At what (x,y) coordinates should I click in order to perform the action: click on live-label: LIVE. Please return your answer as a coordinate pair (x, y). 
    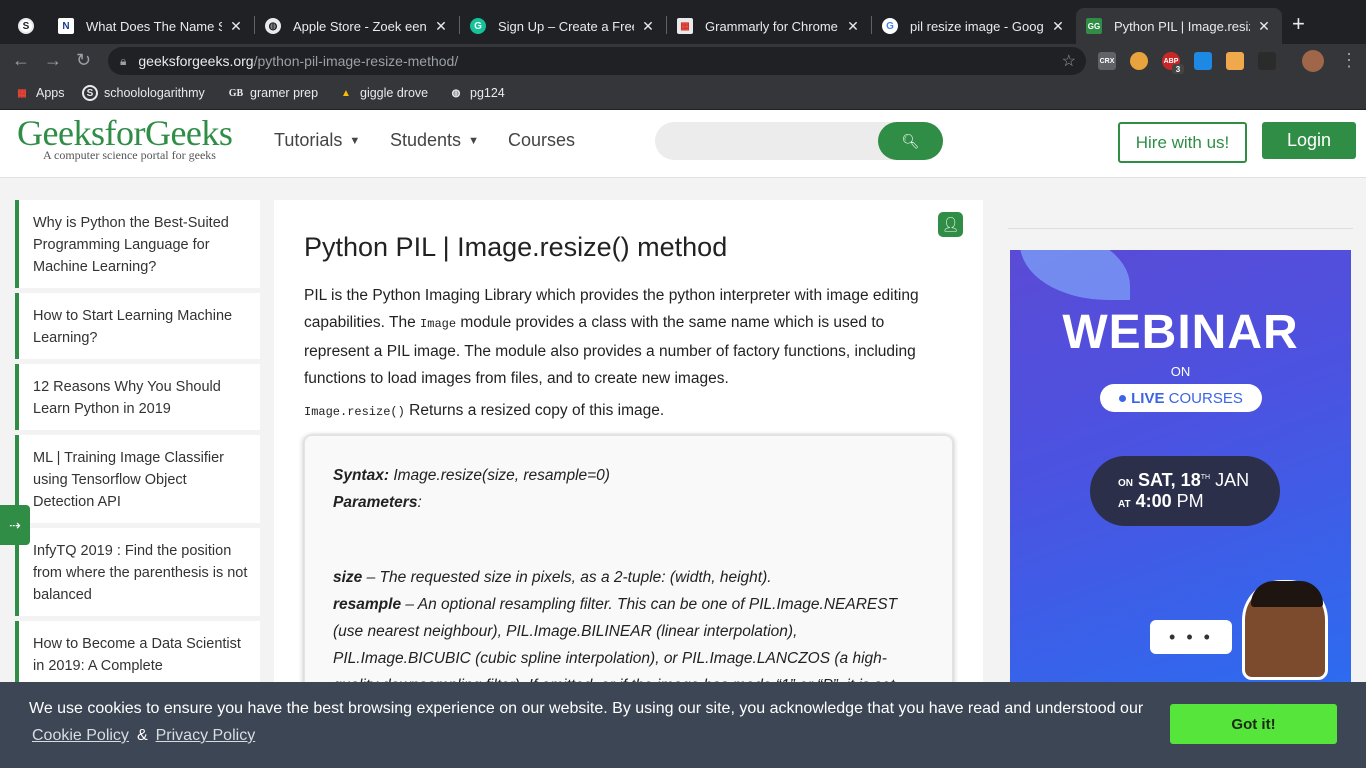
    Looking at the image, I should click on (1148, 398).